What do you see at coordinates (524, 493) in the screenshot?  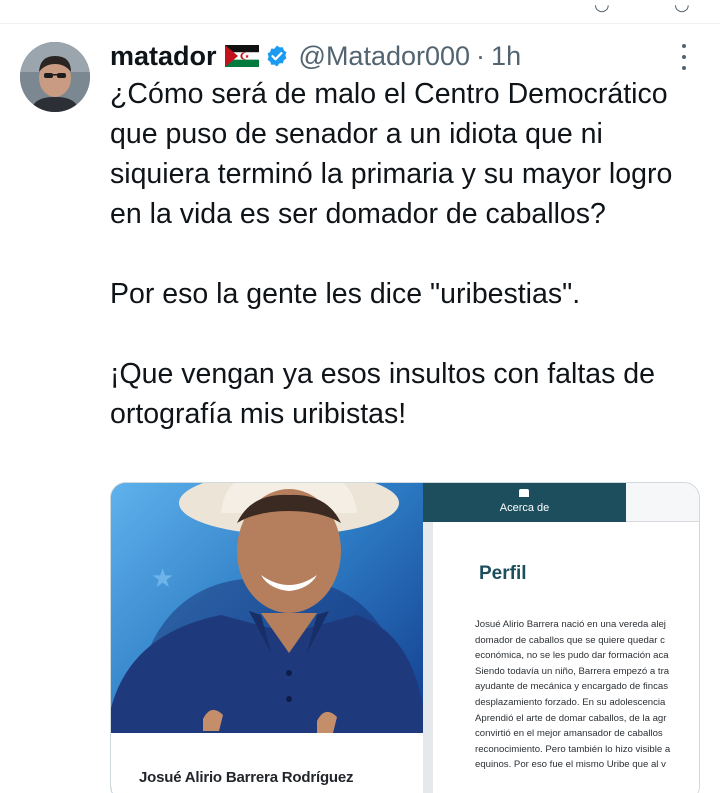 I see `person-icon` at bounding box center [524, 493].